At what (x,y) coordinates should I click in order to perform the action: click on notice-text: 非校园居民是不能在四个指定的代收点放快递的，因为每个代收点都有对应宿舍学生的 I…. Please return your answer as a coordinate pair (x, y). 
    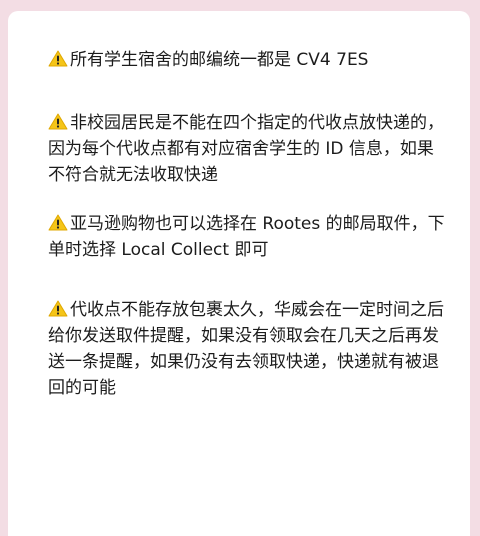
    Looking at the image, I should click on (246, 149).